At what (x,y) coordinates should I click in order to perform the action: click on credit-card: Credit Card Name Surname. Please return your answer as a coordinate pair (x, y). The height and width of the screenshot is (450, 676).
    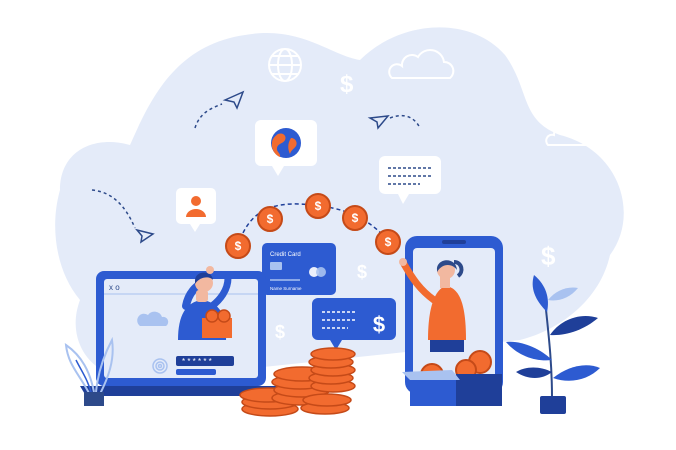
    Looking at the image, I should click on (299, 269).